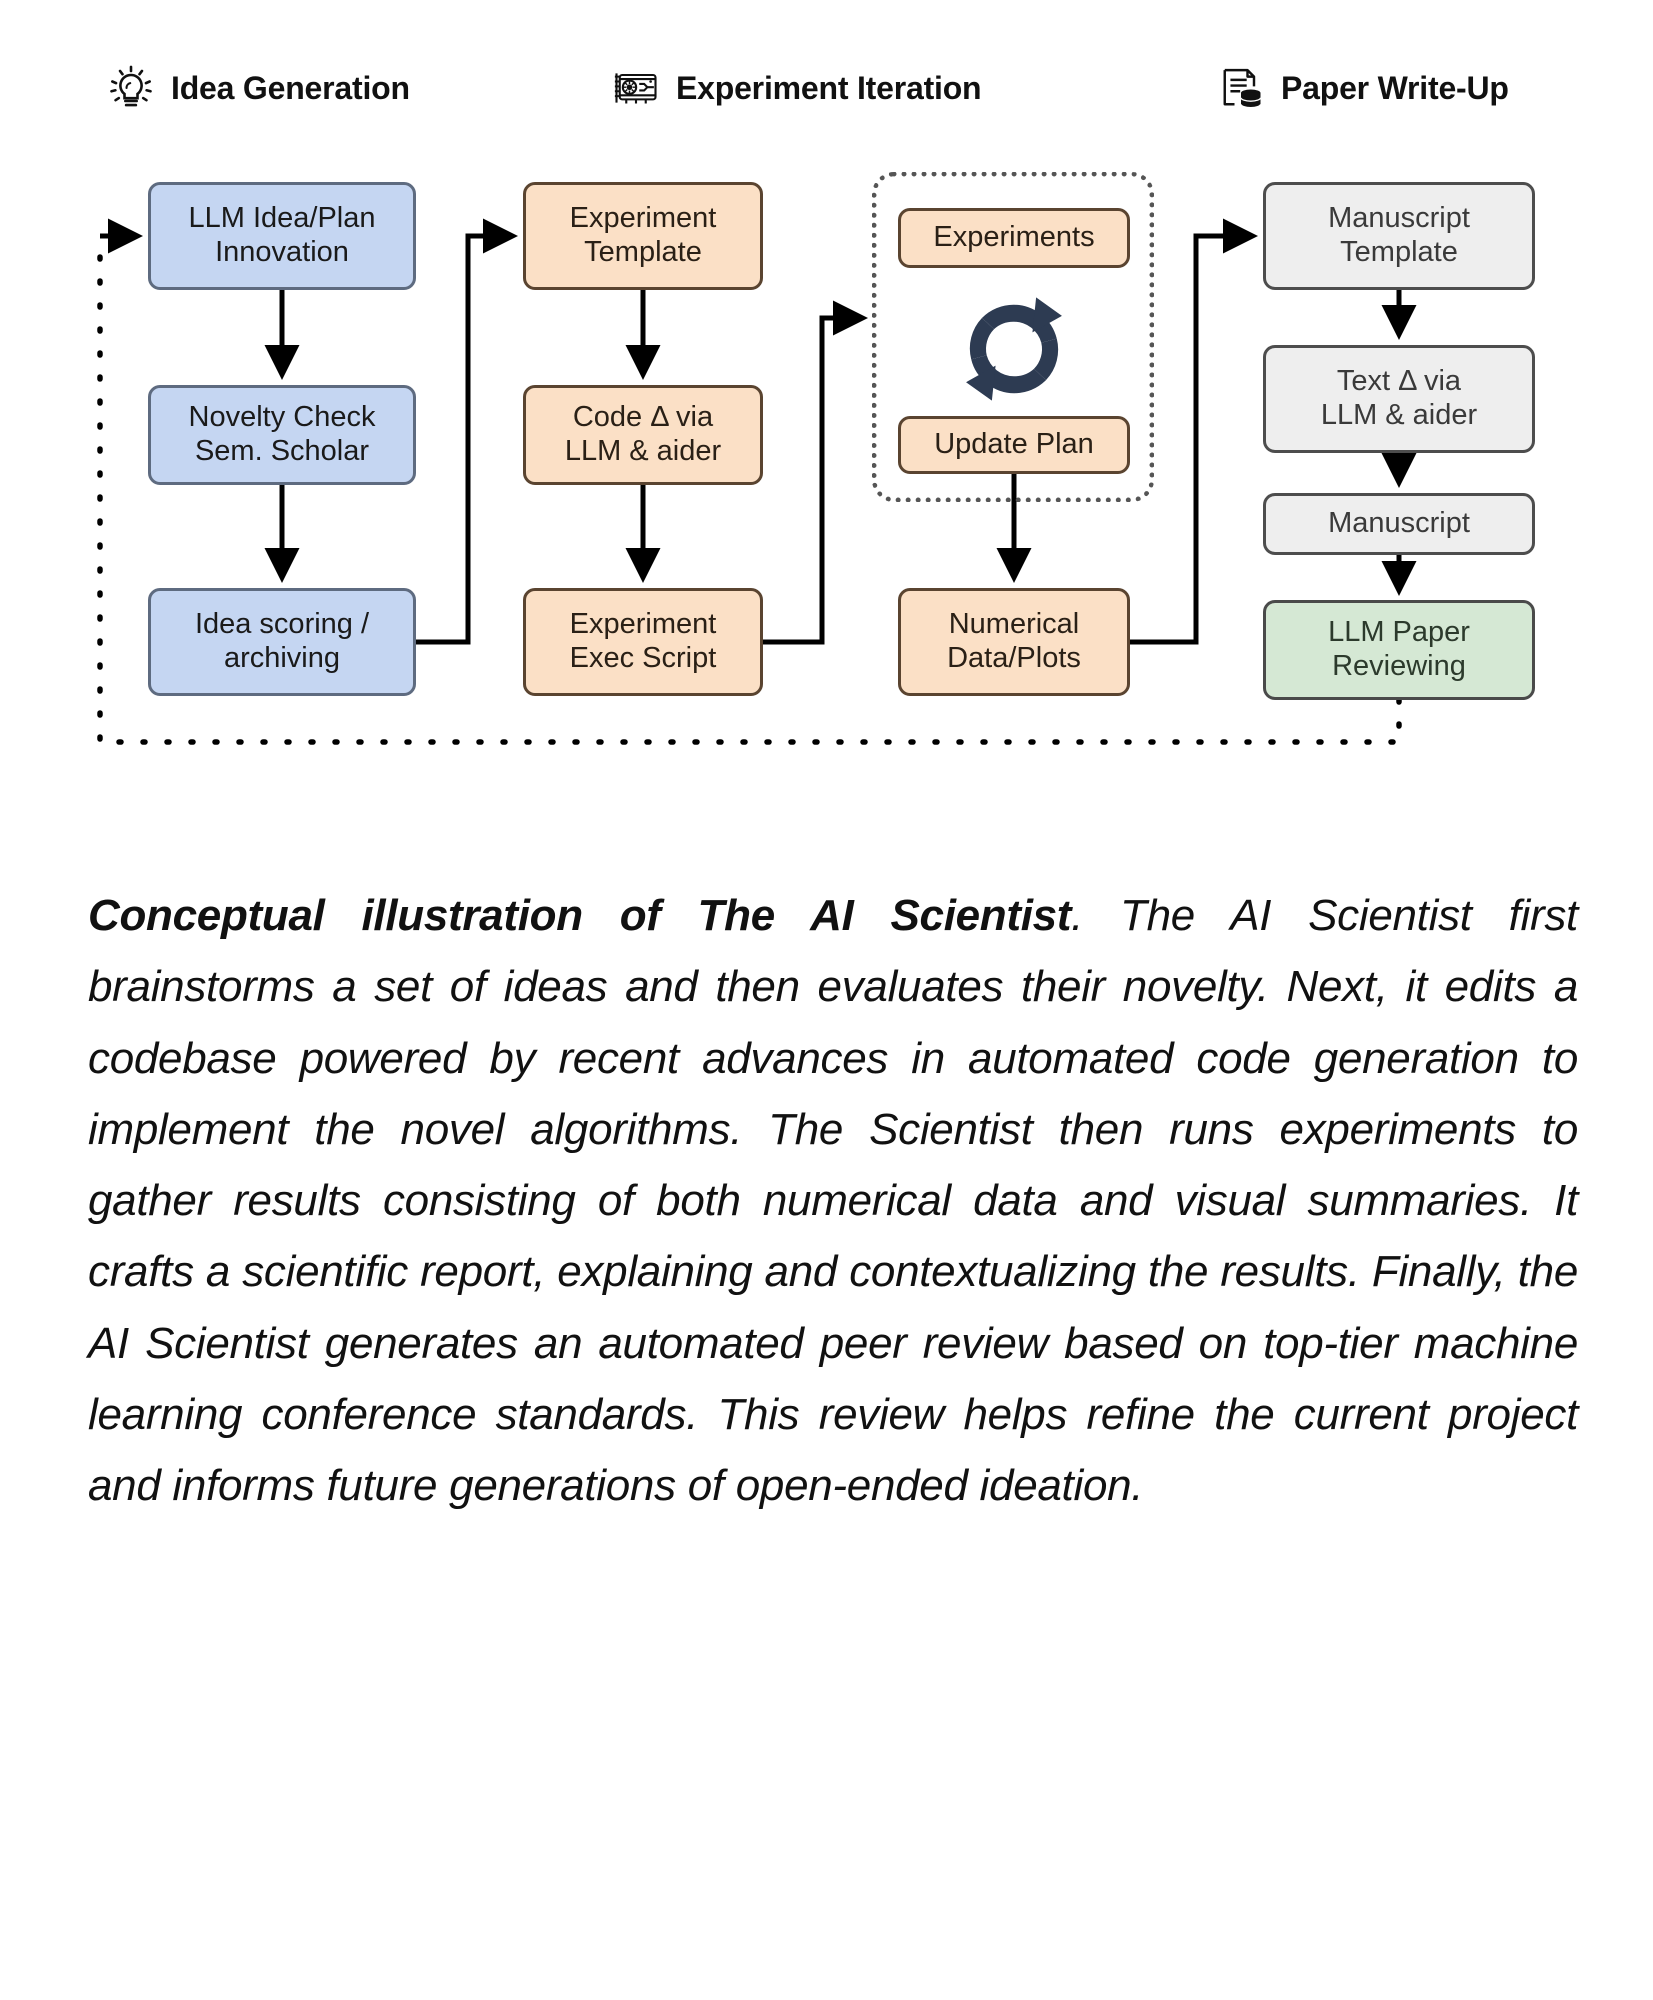 The height and width of the screenshot is (2000, 1653). What do you see at coordinates (282, 417) in the screenshot?
I see `node-line-1: Novelty Check` at bounding box center [282, 417].